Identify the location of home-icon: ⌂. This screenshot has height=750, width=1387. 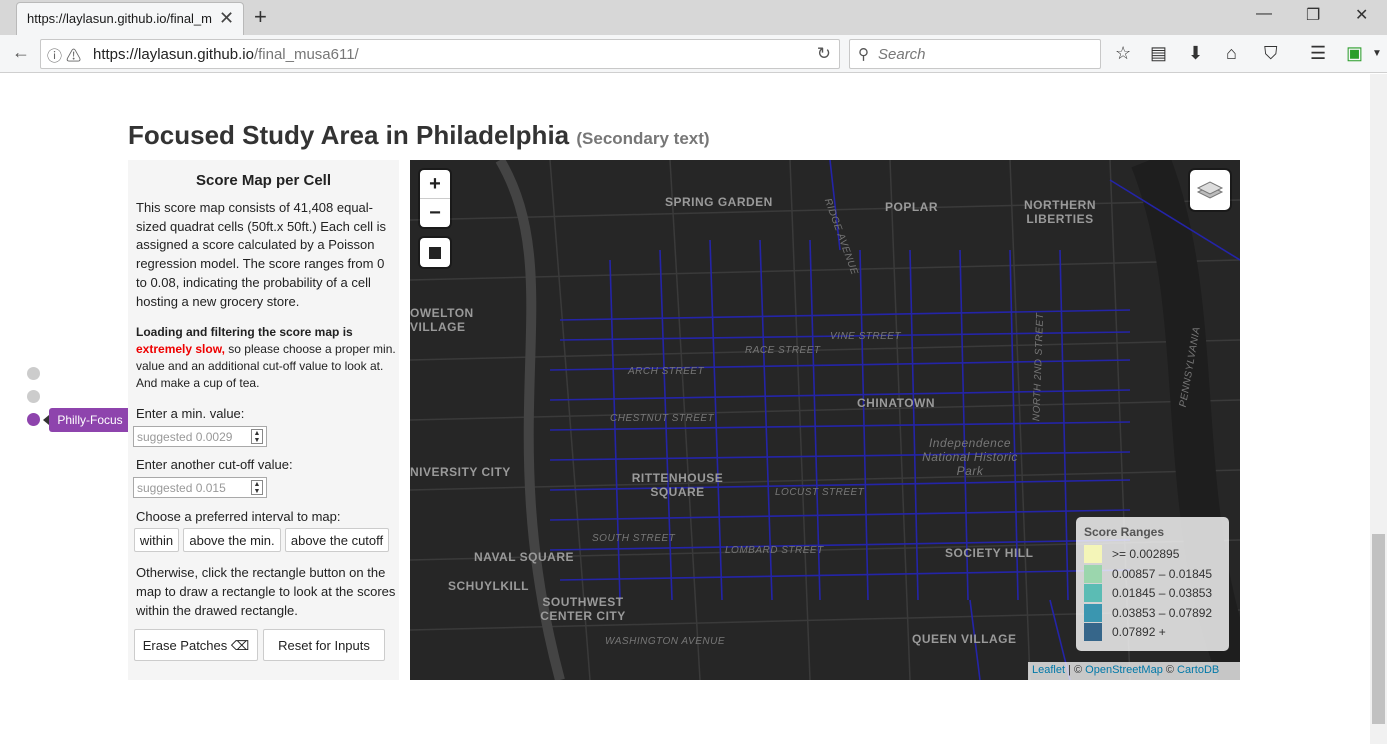
(1231, 53).